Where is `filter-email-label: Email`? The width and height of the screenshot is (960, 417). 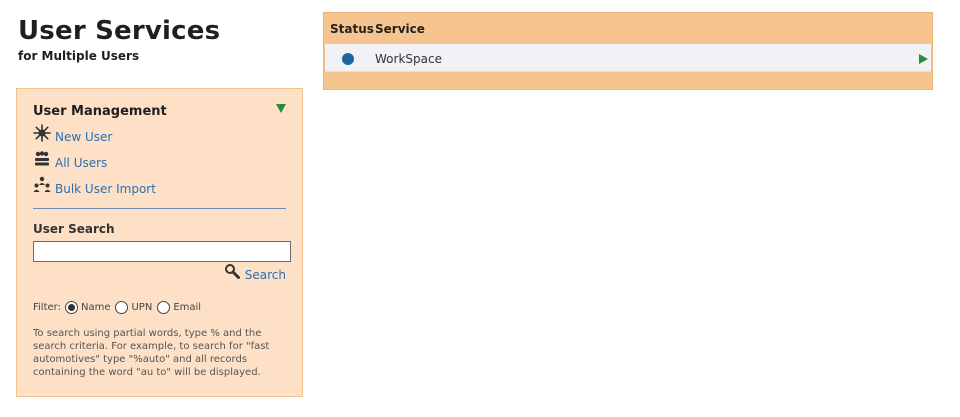
filter-email-label: Email is located at coordinates (187, 307).